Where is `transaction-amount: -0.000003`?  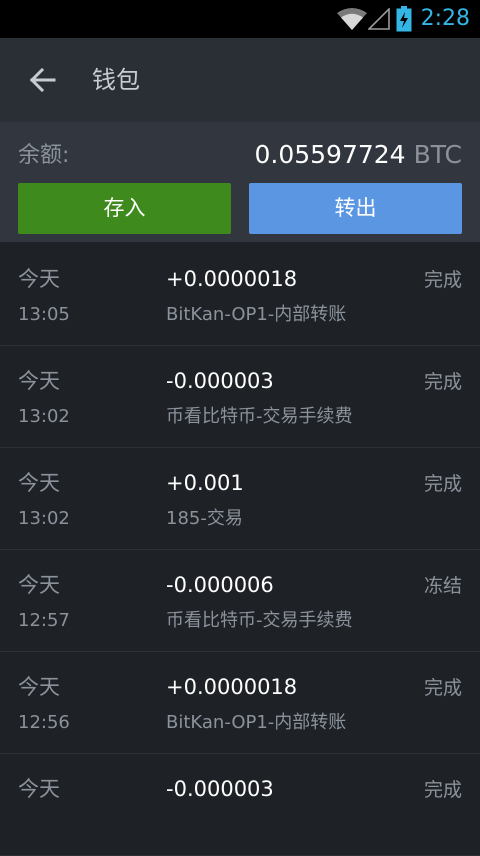
transaction-amount: -0.000003 is located at coordinates (220, 381).